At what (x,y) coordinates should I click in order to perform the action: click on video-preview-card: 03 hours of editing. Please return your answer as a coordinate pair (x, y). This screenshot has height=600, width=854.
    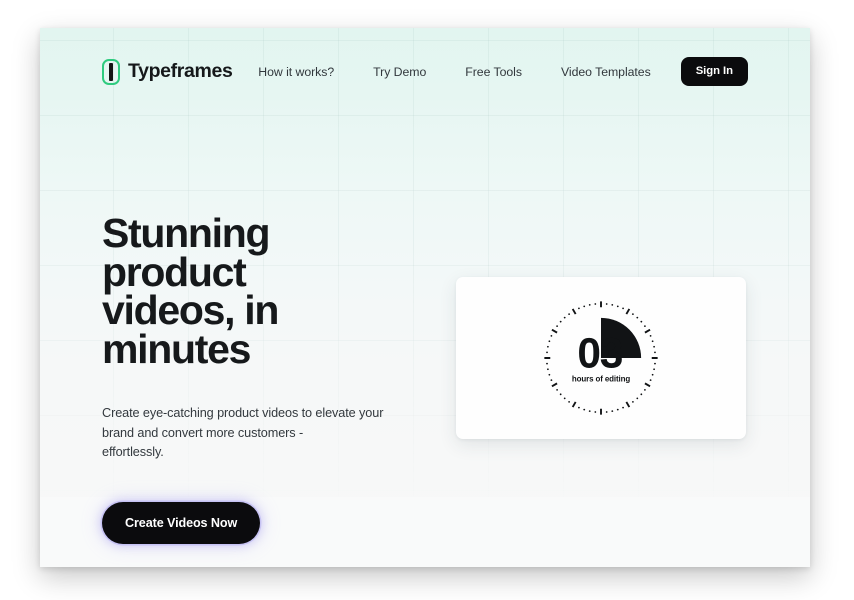
    Looking at the image, I should click on (601, 358).